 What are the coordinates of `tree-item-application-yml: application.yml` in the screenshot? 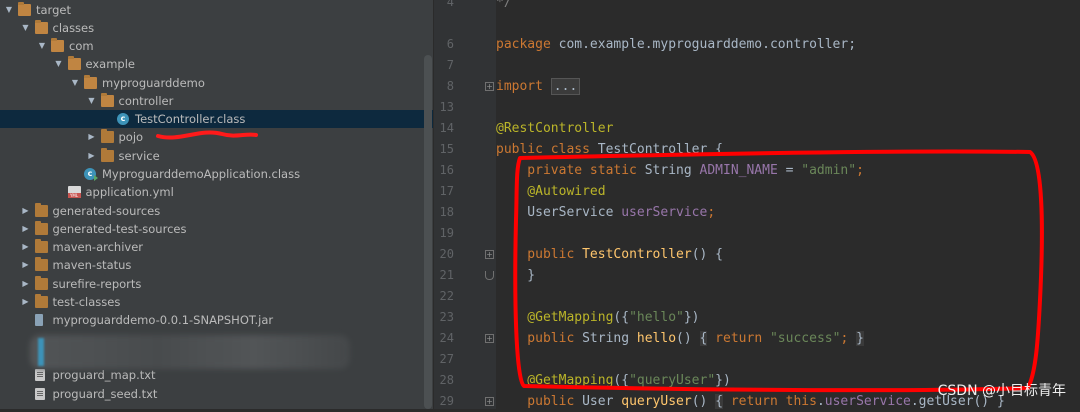 It's located at (216, 192).